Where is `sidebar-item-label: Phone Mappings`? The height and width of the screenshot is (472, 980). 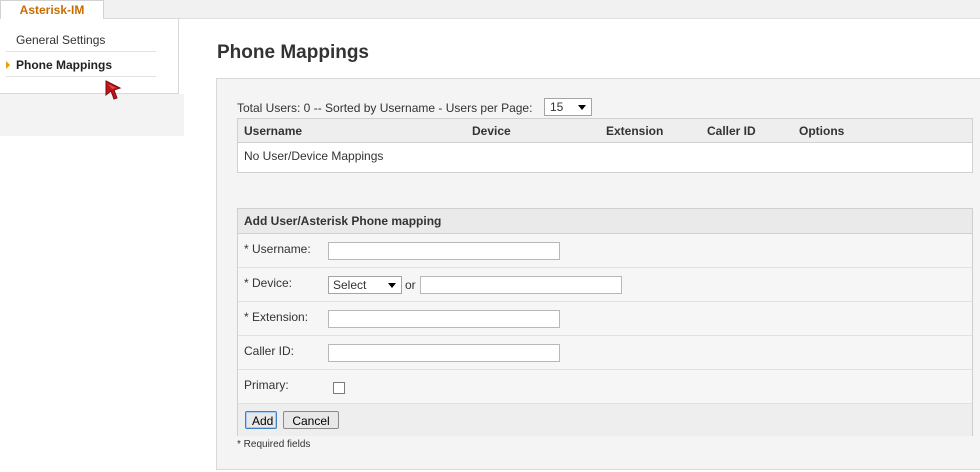 sidebar-item-label: Phone Mappings is located at coordinates (64, 65).